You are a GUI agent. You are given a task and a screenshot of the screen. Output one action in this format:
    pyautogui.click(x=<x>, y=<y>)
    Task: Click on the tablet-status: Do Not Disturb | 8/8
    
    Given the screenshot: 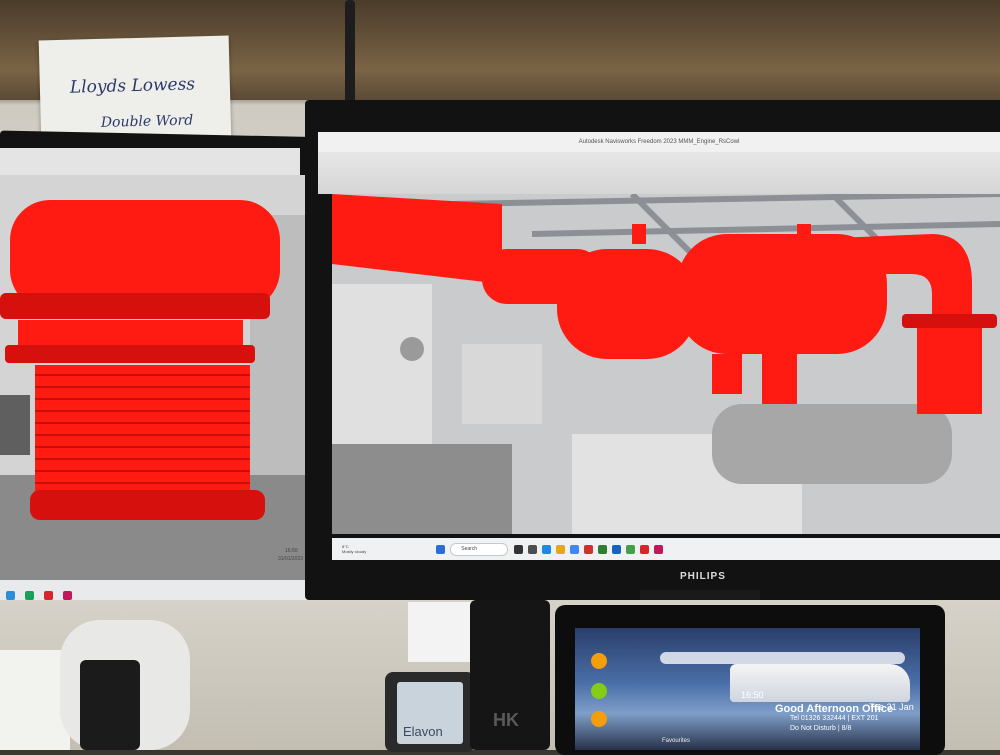 What is the action you would take?
    pyautogui.click(x=821, y=728)
    